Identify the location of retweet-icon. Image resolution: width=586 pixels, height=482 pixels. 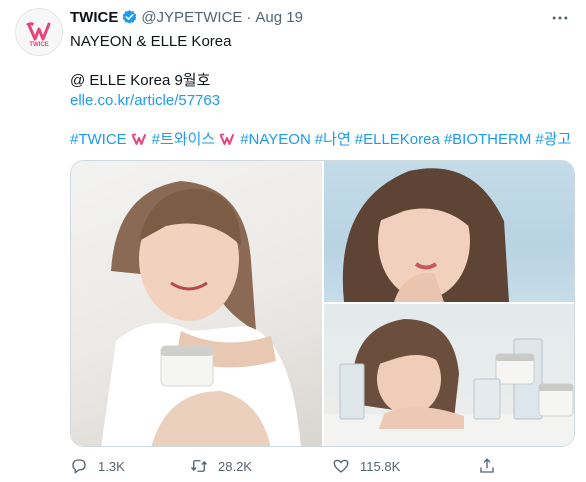
(199, 466).